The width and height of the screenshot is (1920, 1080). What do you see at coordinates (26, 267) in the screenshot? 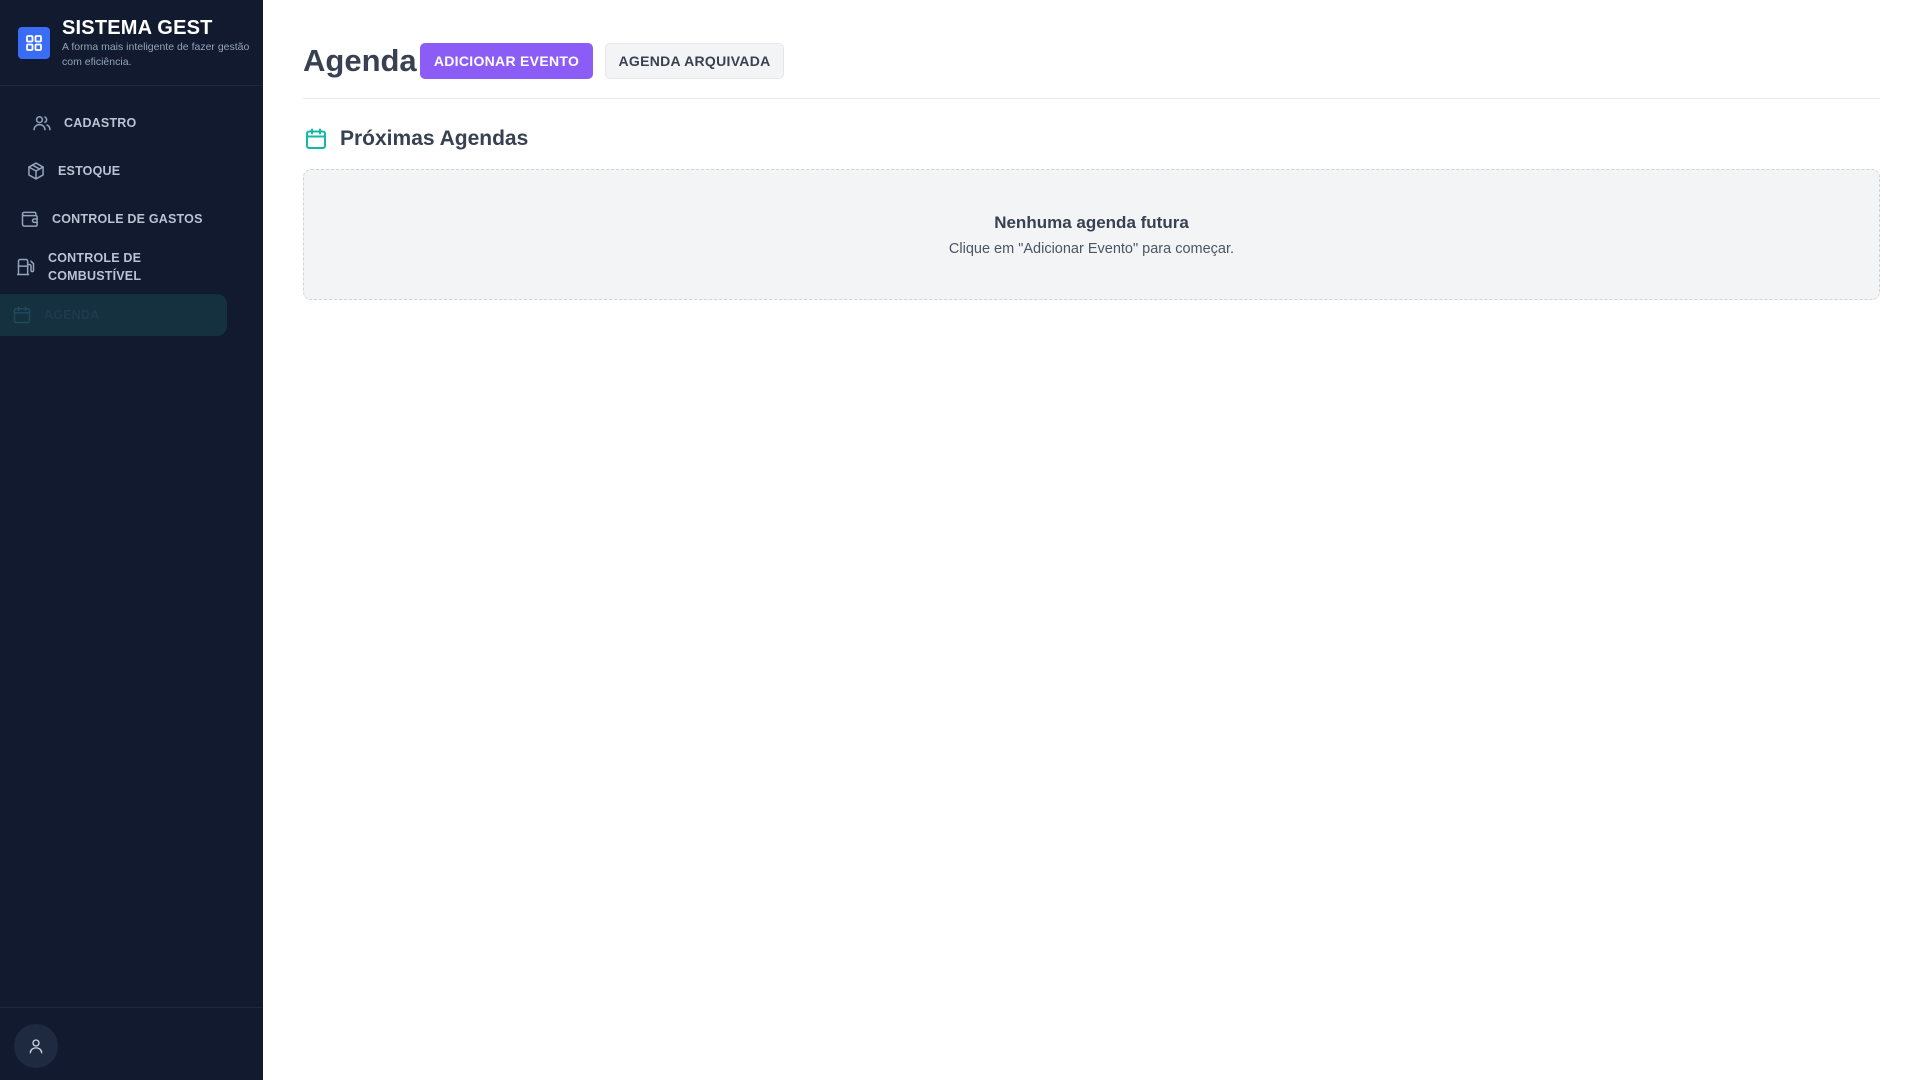
I see `fuel-icon` at bounding box center [26, 267].